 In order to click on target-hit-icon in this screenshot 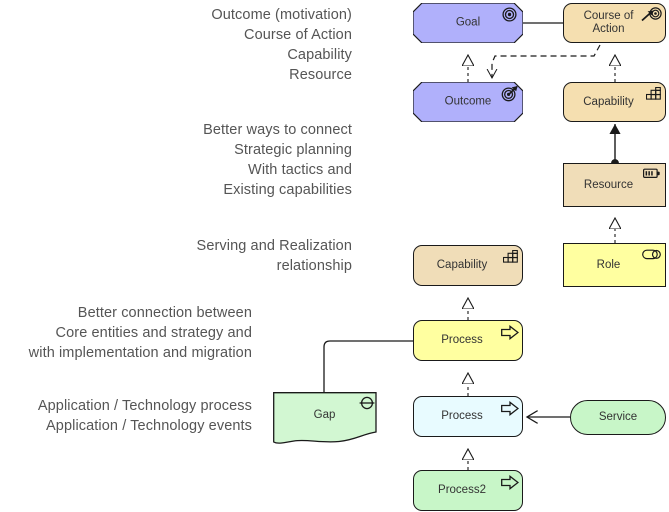, I will do `click(509, 94)`.